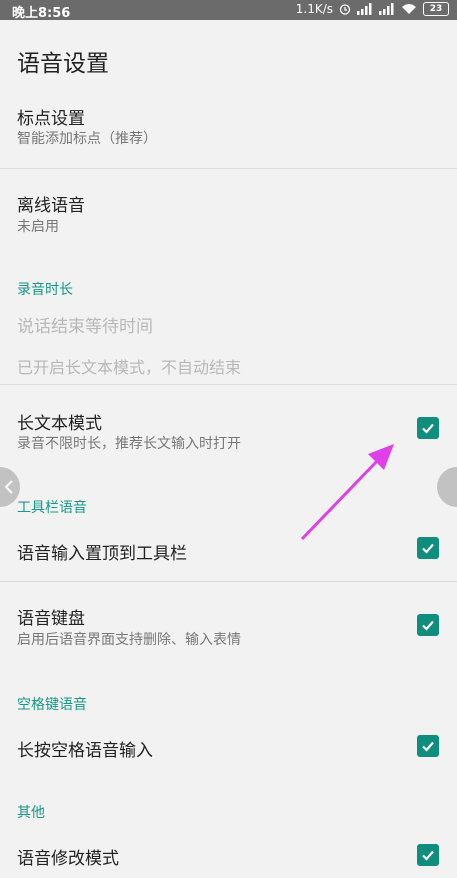  Describe the element at coordinates (129, 444) in the screenshot. I see `long-text-subtitle: 录音不限时长，推荐长文输入时打开` at that location.